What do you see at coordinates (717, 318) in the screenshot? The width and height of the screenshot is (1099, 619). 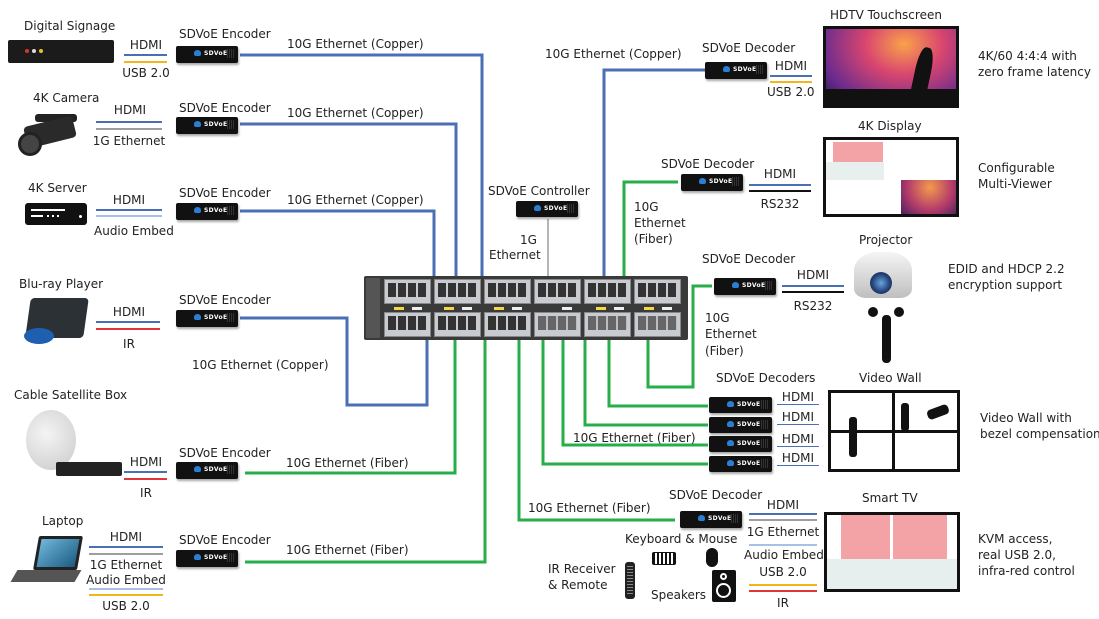 I see `link-label: 10G` at bounding box center [717, 318].